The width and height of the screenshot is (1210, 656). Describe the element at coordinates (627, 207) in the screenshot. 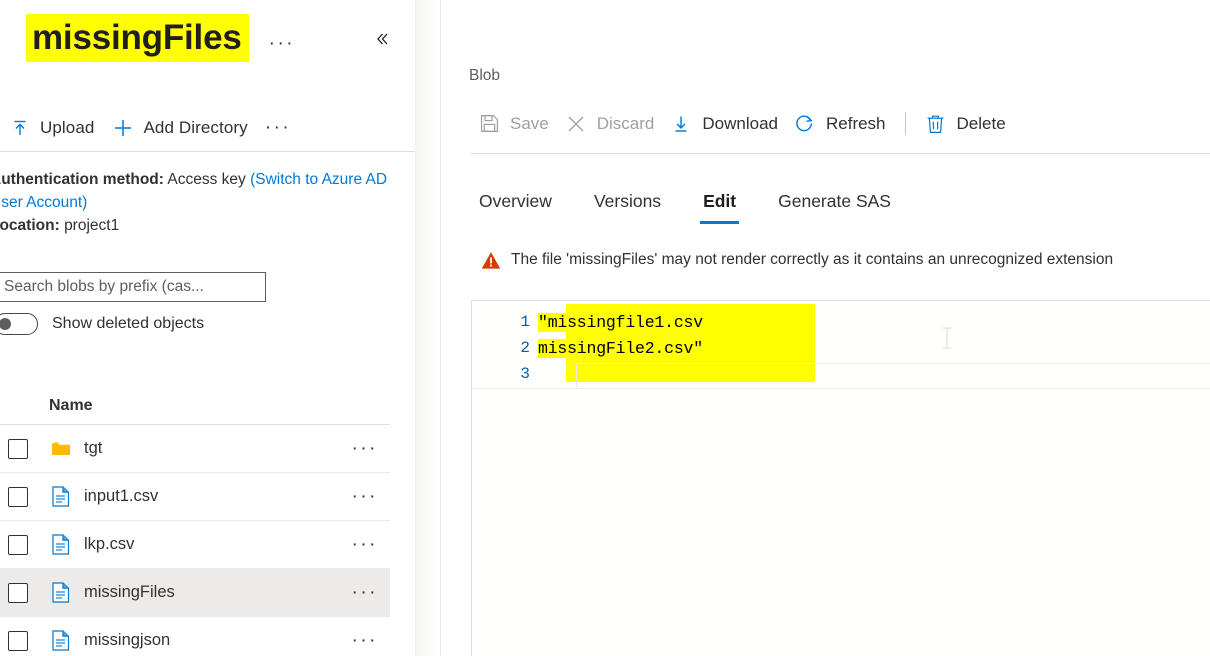

I see `tab-versions: Versions` at that location.